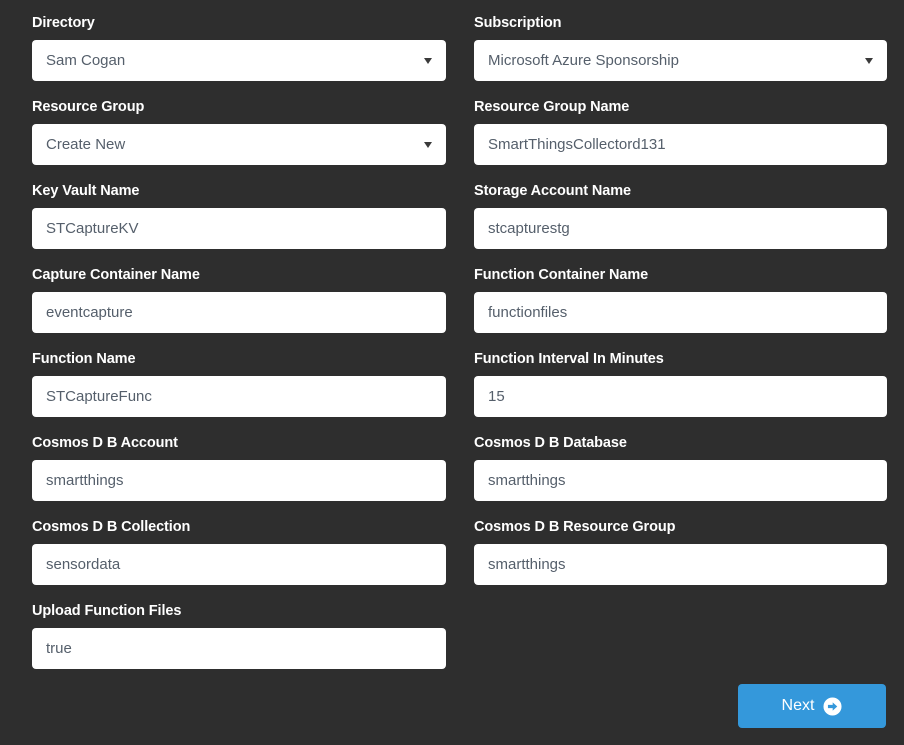  I want to click on field-value-cosmos-d-b-database: smartthings, so click(527, 480).